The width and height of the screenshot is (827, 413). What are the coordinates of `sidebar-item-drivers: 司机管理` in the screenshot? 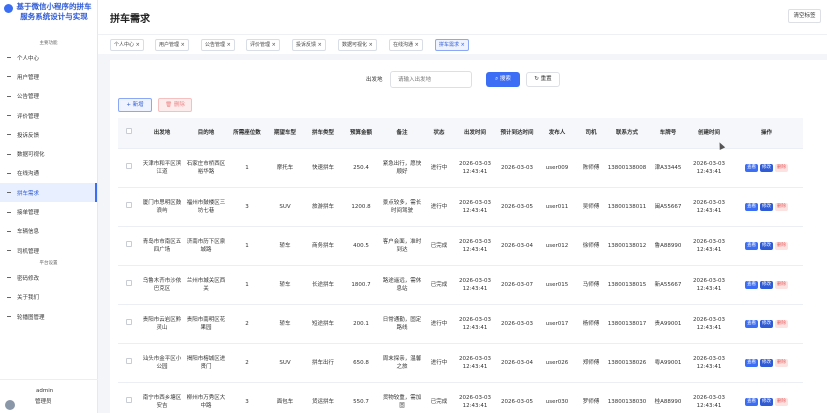 It's located at (48, 250).